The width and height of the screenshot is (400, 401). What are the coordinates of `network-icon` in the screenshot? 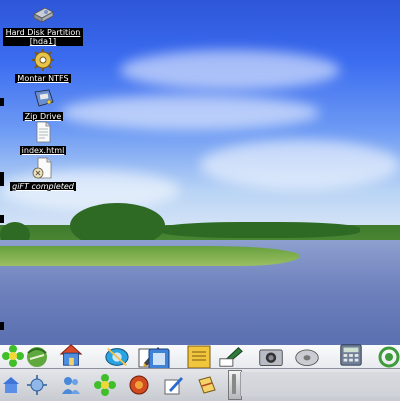 It's located at (388, 357).